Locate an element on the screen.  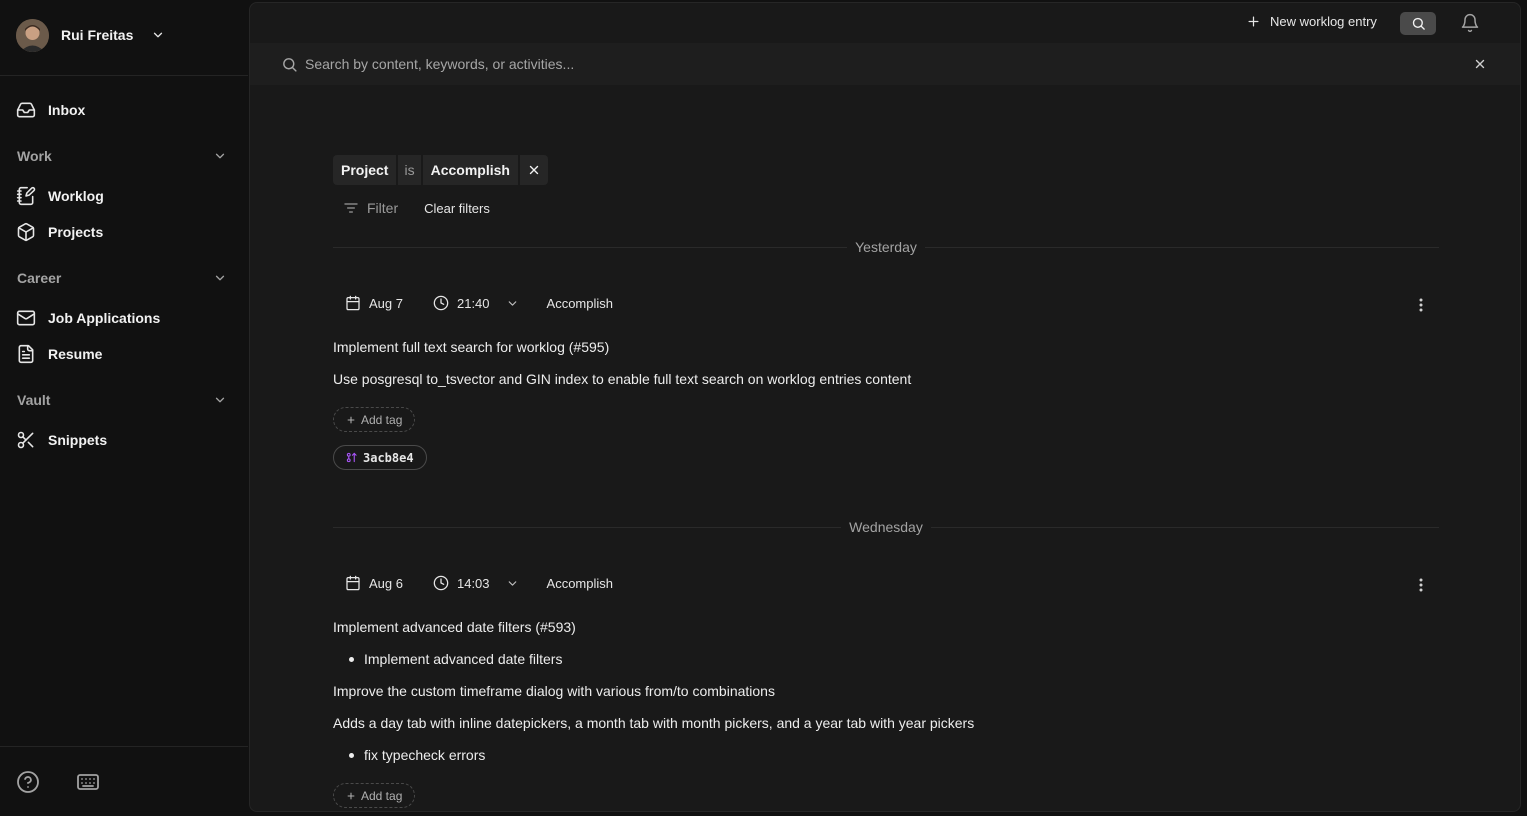
list-item-text: fix typecheck errors is located at coordinates (425, 755).